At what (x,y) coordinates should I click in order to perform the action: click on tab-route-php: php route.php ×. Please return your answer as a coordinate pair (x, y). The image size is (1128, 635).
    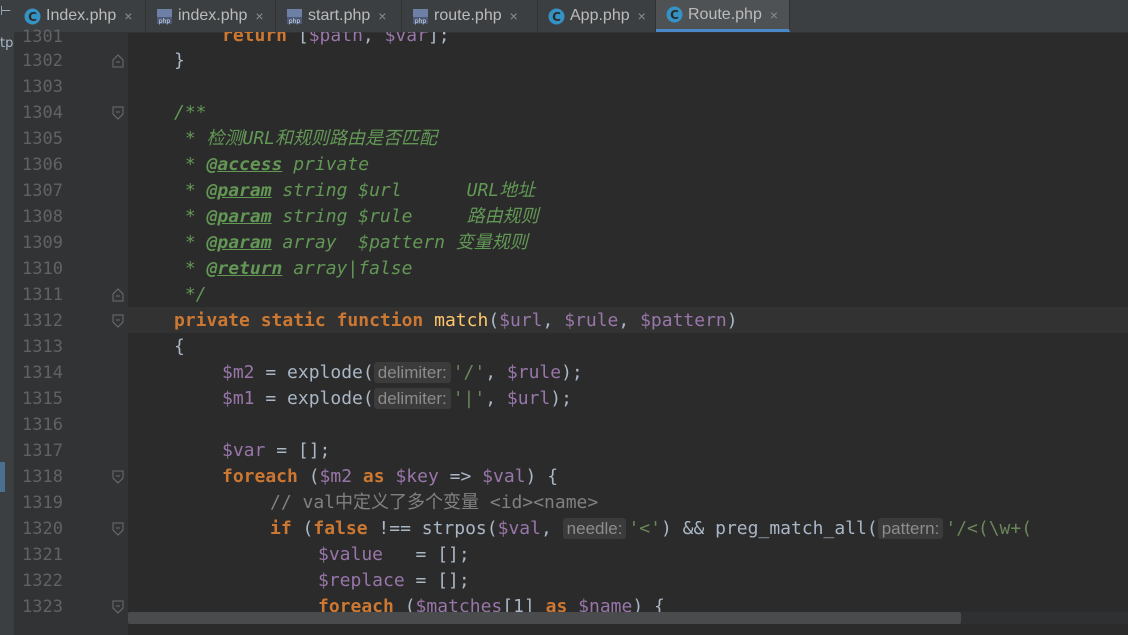
    Looking at the image, I should click on (470, 16).